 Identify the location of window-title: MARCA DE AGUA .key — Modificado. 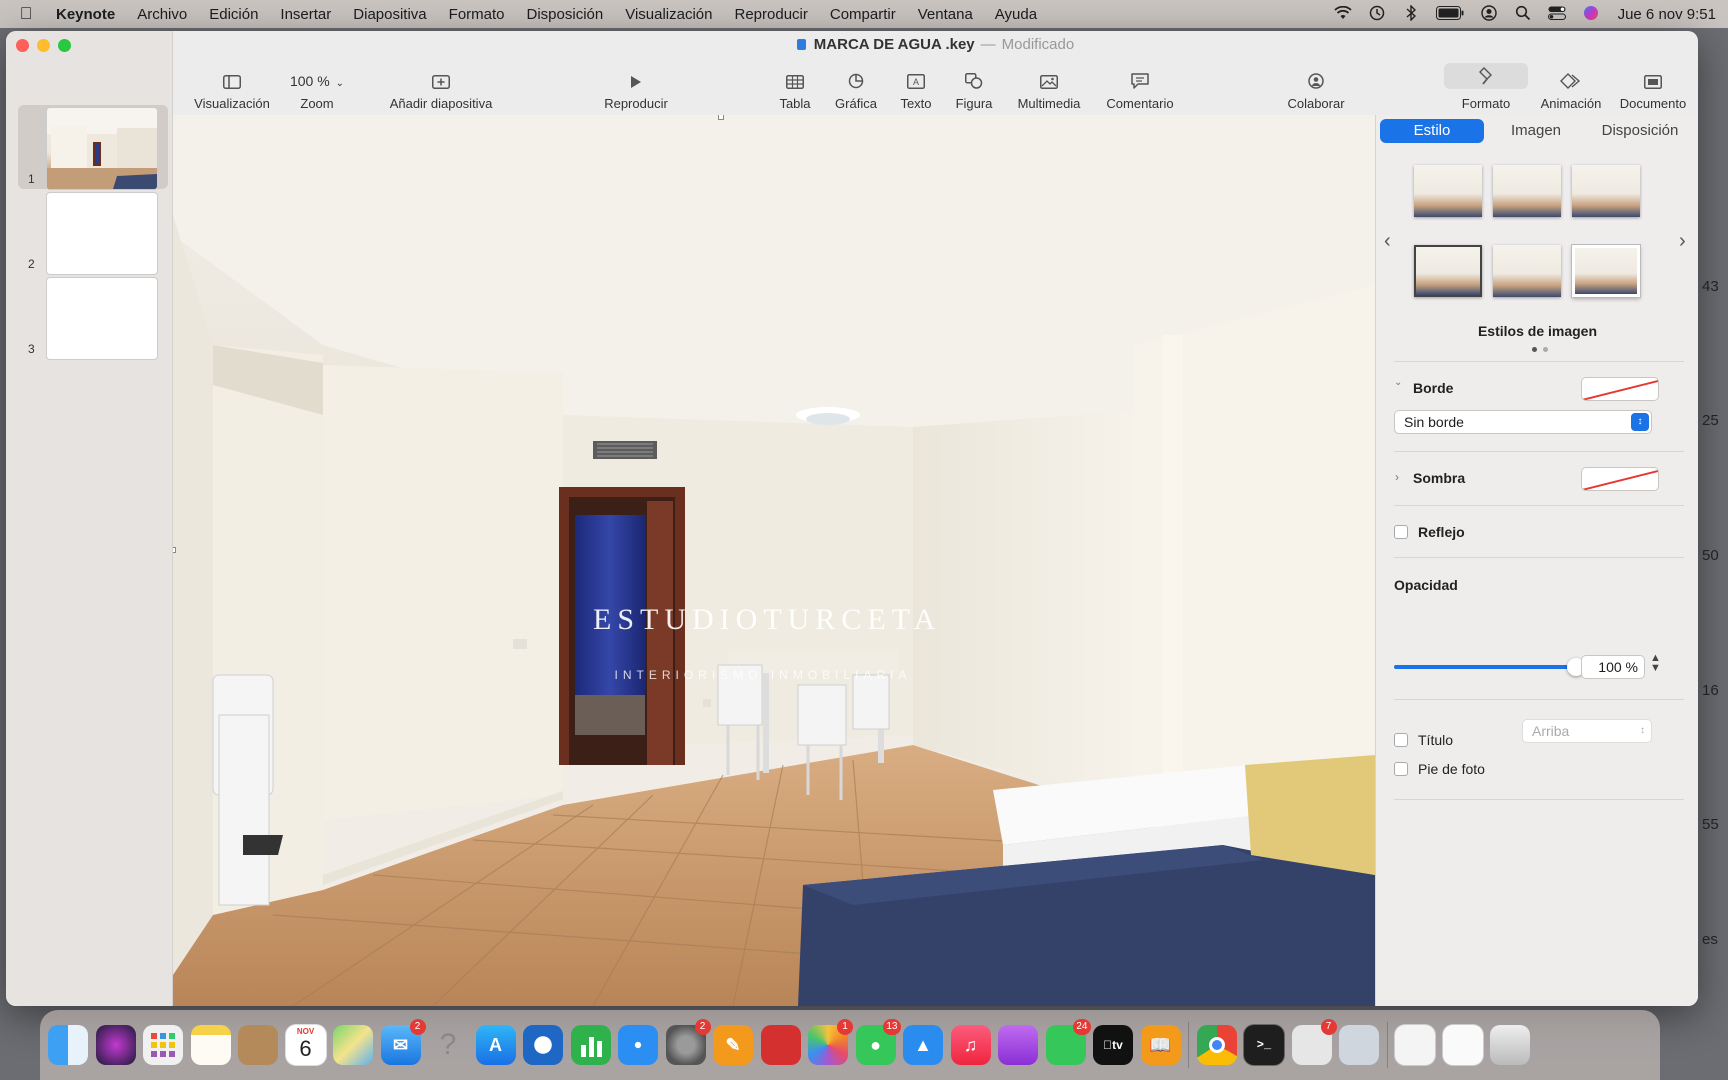
(935, 45).